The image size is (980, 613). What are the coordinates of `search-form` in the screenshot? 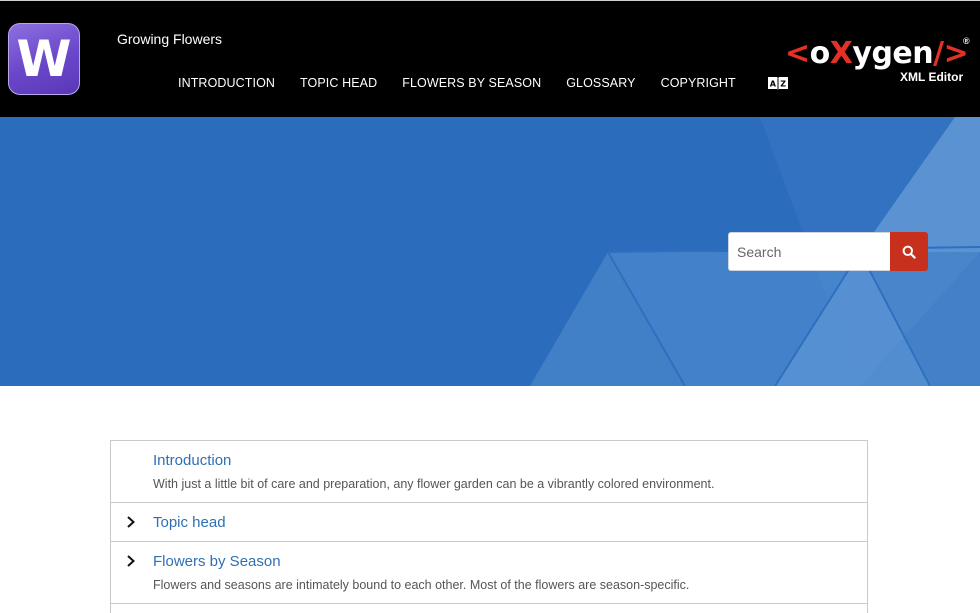 It's located at (828, 251).